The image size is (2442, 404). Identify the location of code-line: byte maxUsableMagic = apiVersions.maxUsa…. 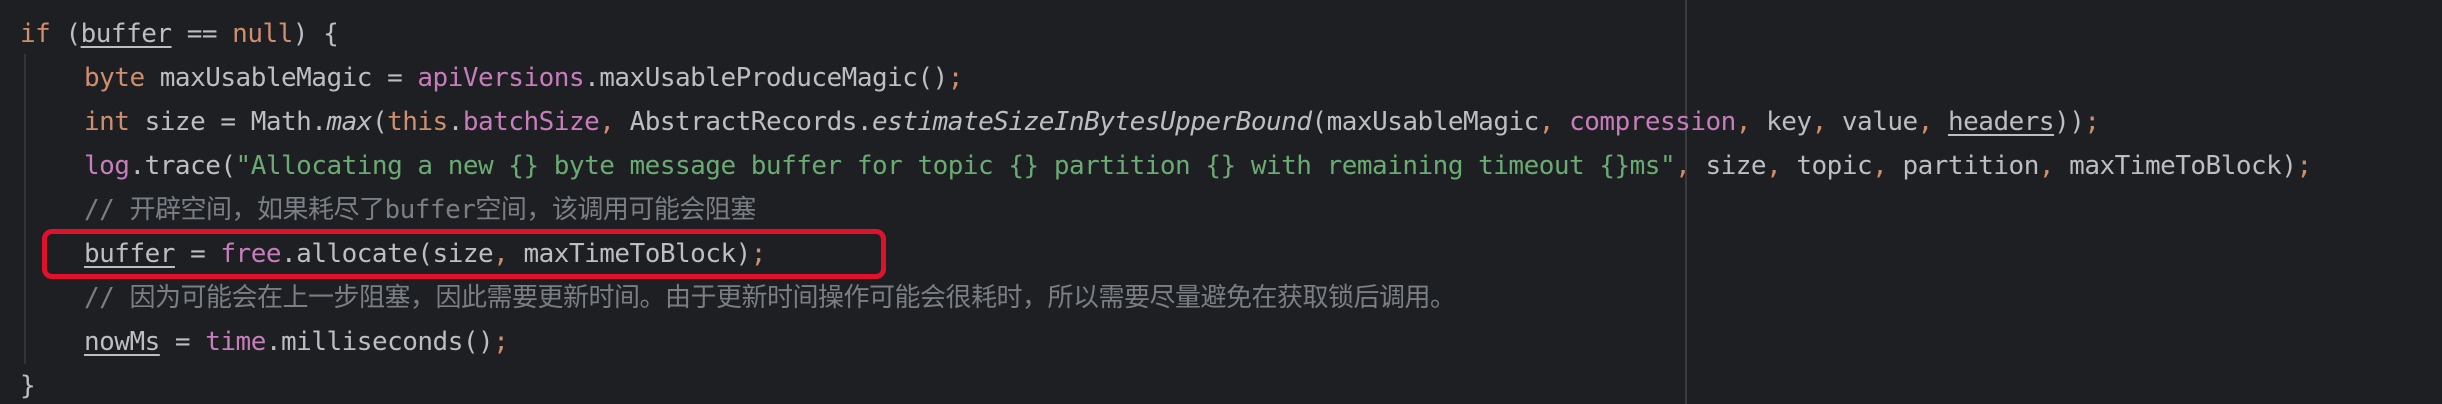
(1166, 78).